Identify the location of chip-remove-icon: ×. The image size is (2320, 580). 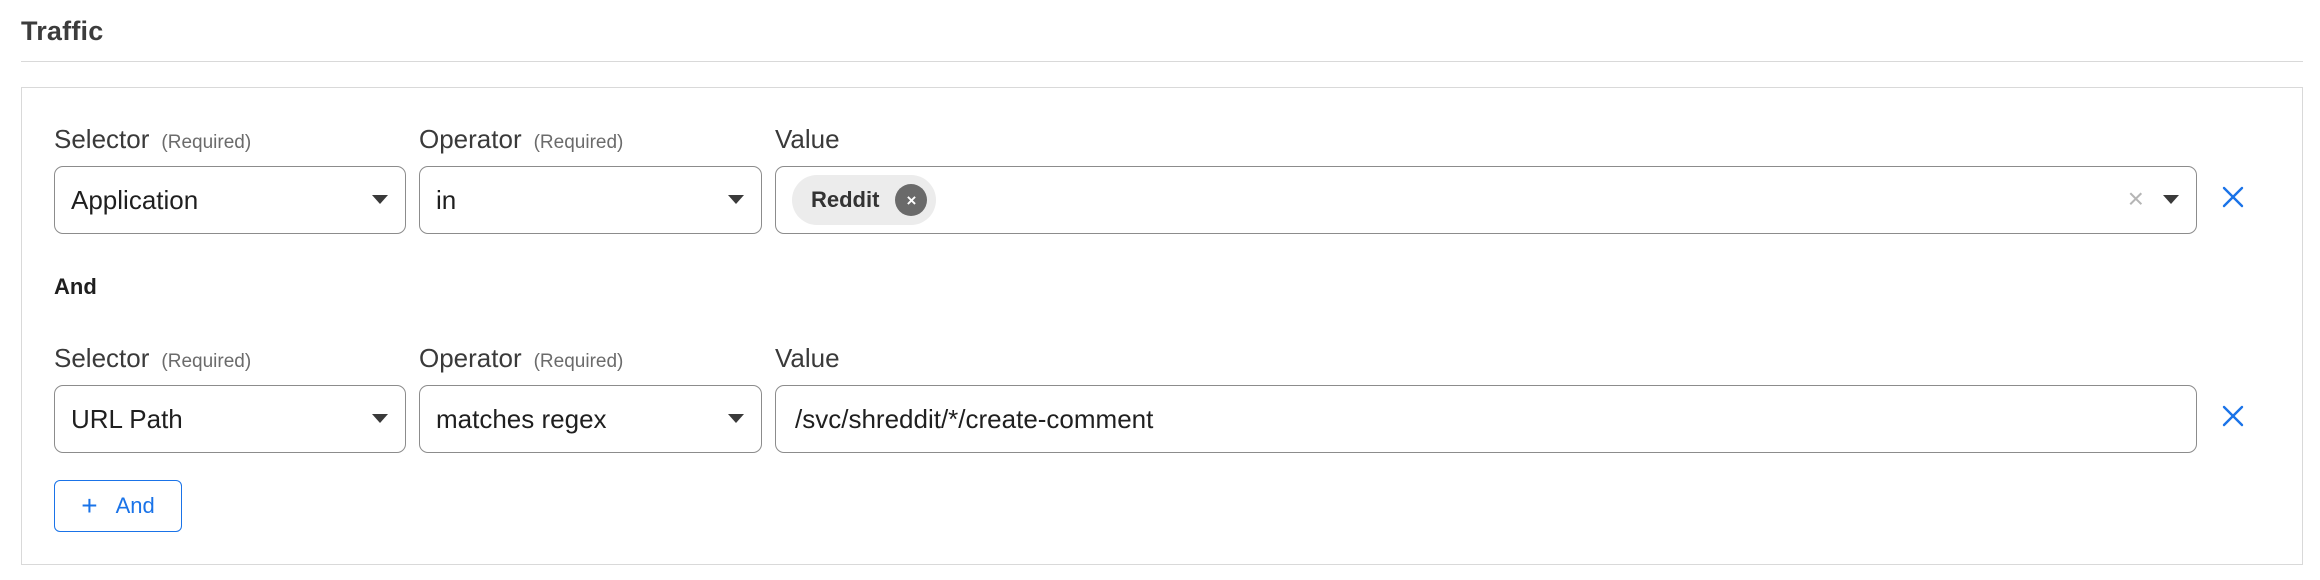
(911, 200).